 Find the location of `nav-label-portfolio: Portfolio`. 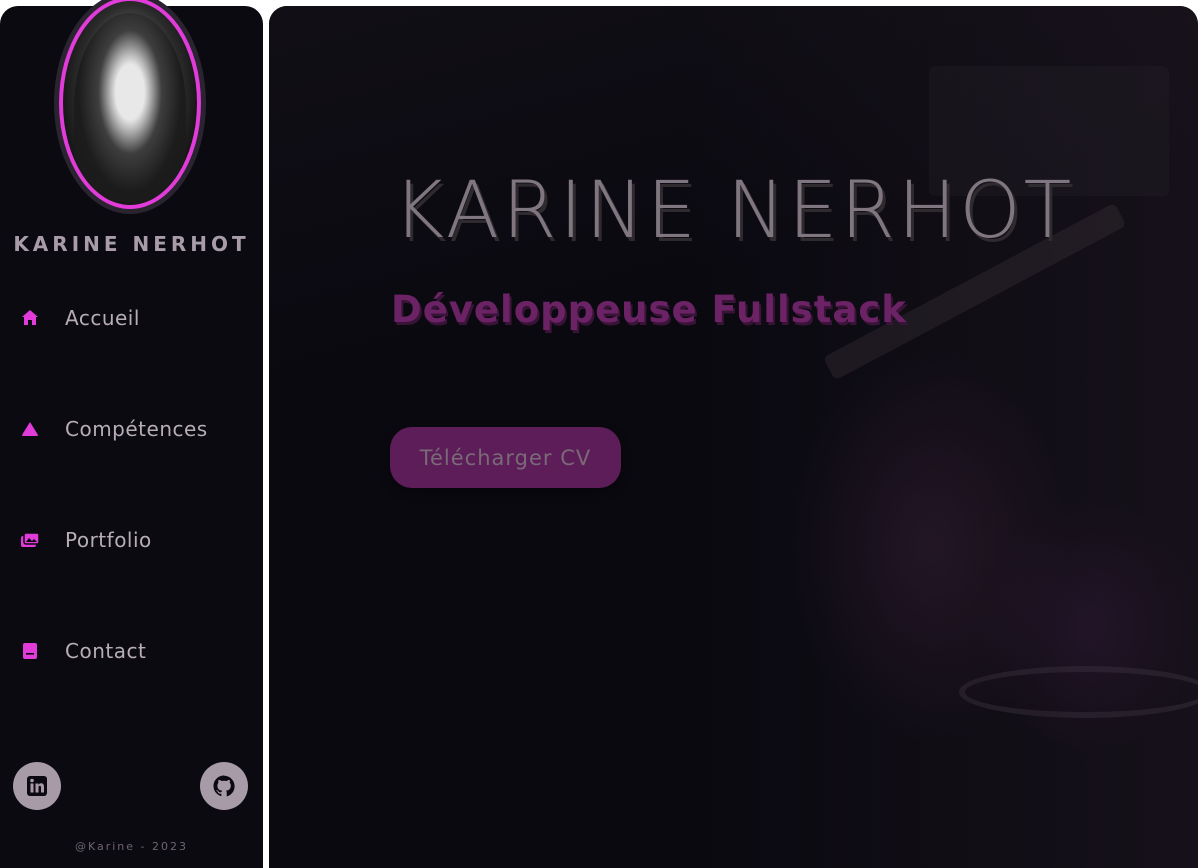

nav-label-portfolio: Portfolio is located at coordinates (108, 540).